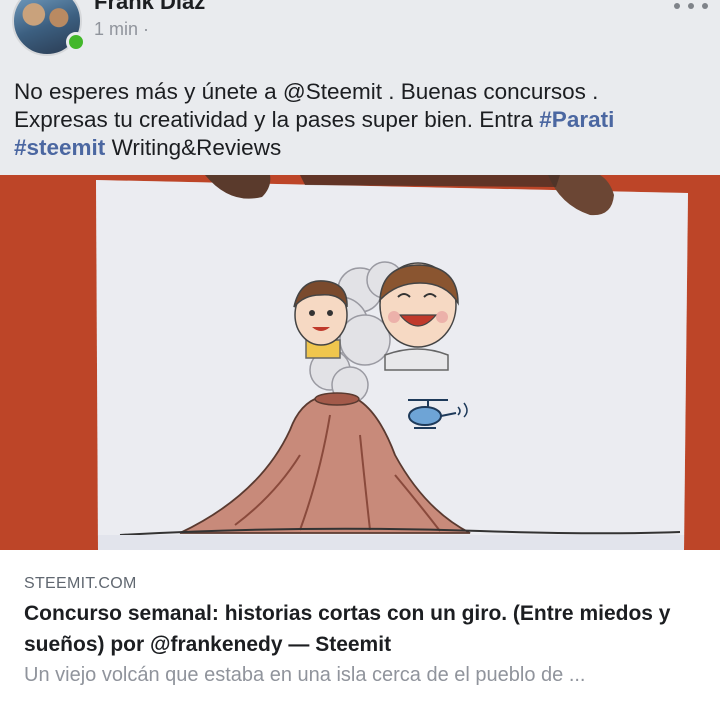 The image size is (720, 703). Describe the element at coordinates (59, 147) in the screenshot. I see `hashtag-steemit: #steemit` at that location.